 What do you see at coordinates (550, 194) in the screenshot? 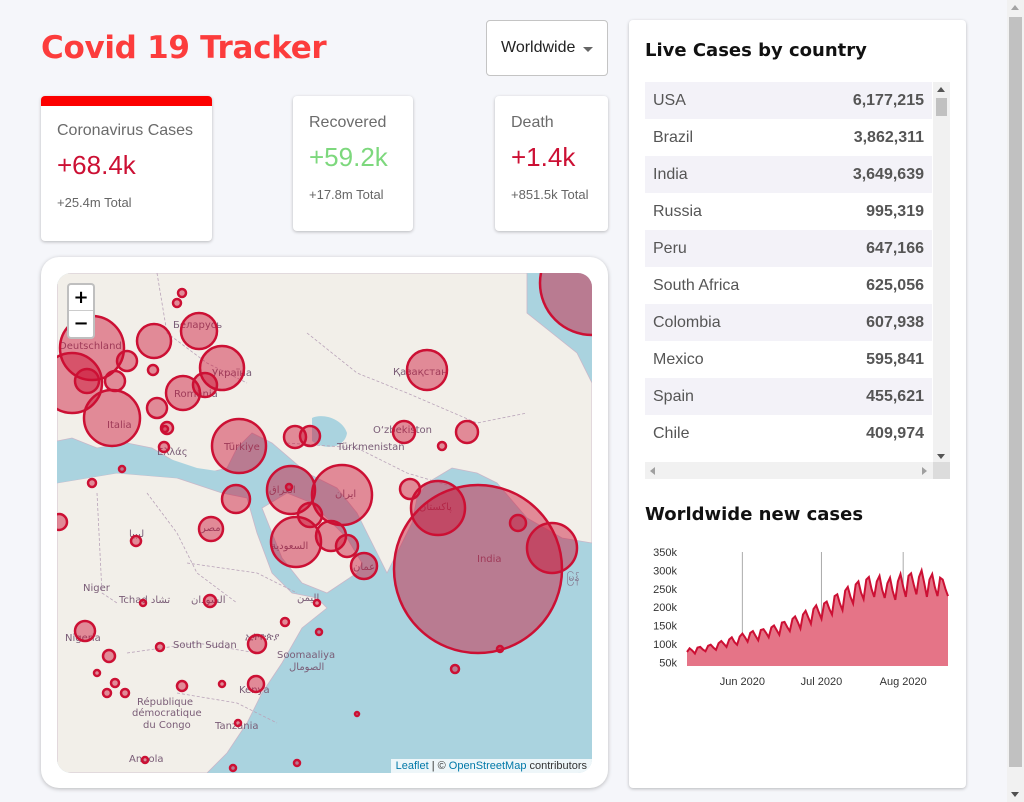
I see `deaths-total: +851.5k Total` at bounding box center [550, 194].